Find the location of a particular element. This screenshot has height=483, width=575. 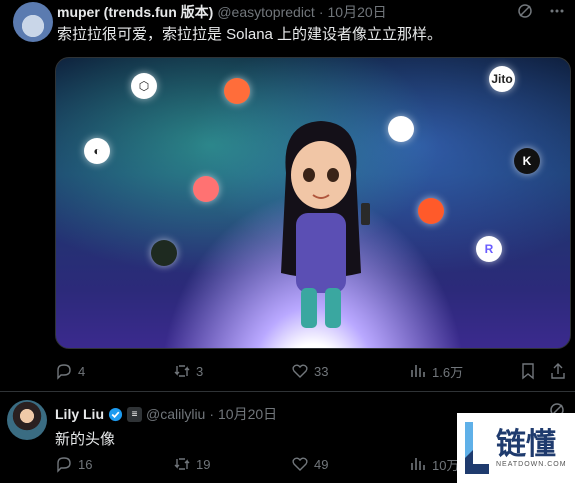

share-button is located at coordinates (558, 371).